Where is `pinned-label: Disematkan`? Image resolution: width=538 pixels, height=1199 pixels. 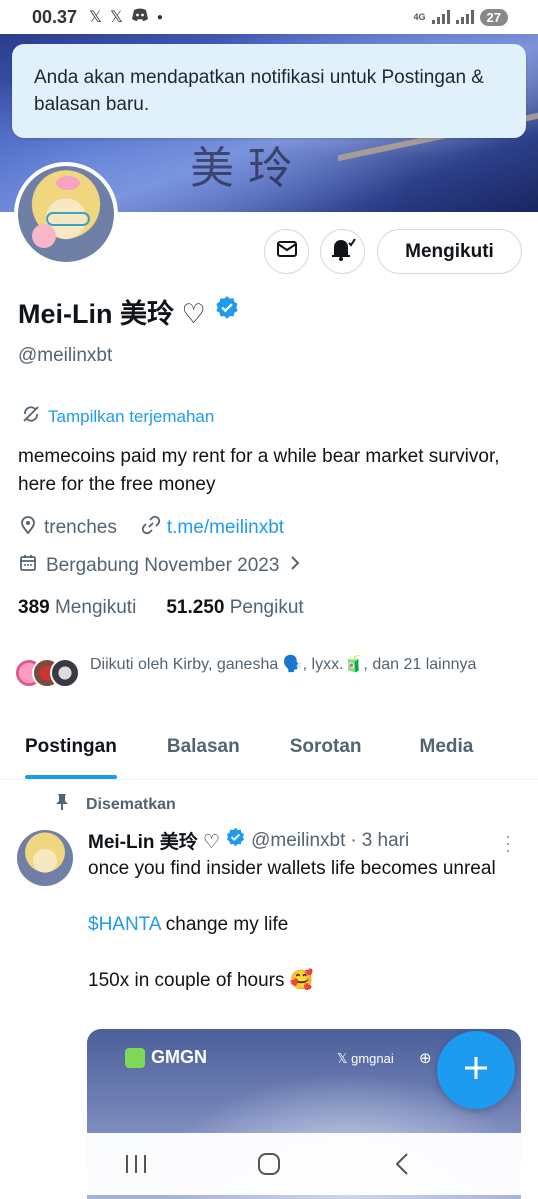
pinned-label: Disematkan is located at coordinates (131, 804).